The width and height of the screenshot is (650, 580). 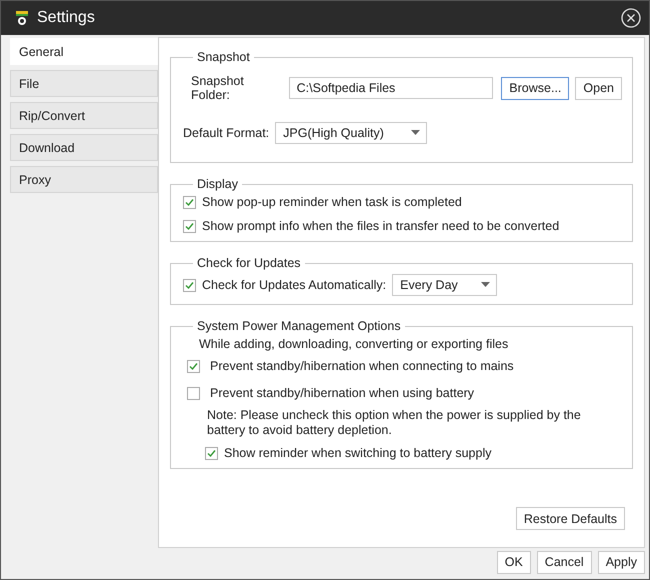 I want to click on sidebar-tab: File, so click(x=84, y=83).